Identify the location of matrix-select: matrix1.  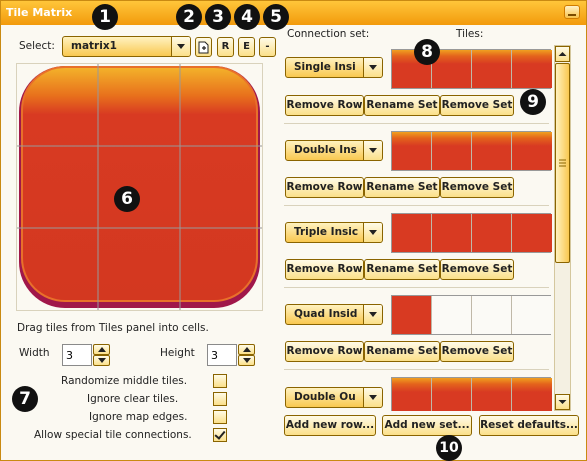
(126, 46).